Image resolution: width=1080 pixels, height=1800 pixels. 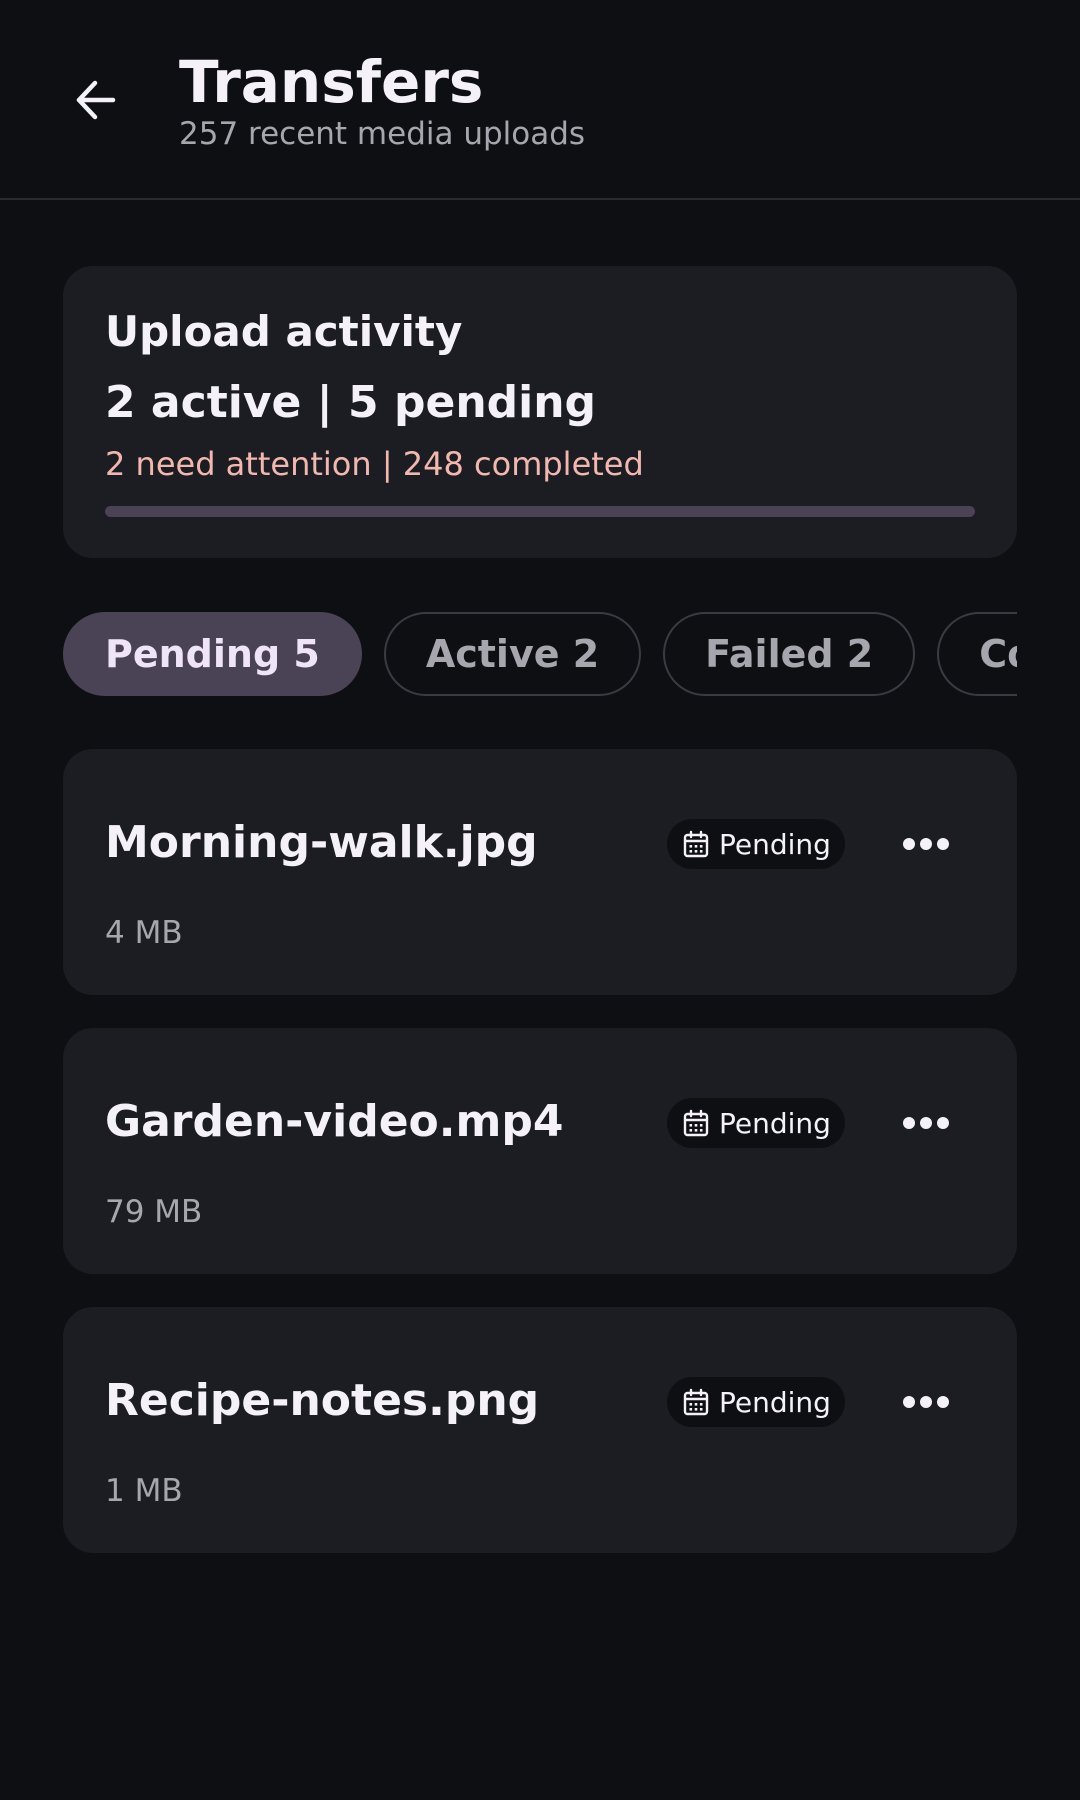 What do you see at coordinates (154, 1212) in the screenshot?
I see `file-size: 79 MB` at bounding box center [154, 1212].